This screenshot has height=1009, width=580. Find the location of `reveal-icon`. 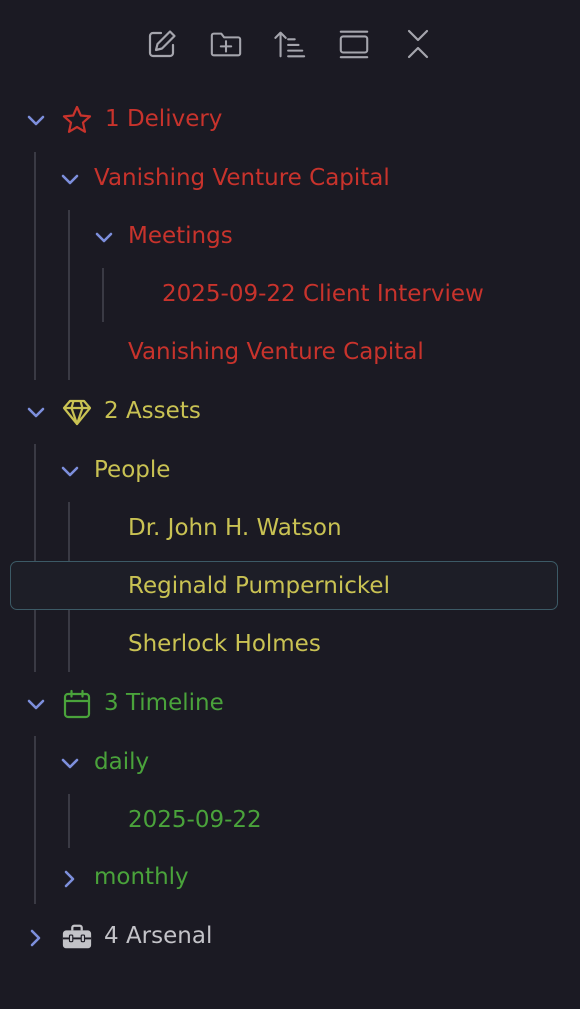

reveal-icon is located at coordinates (354, 44).